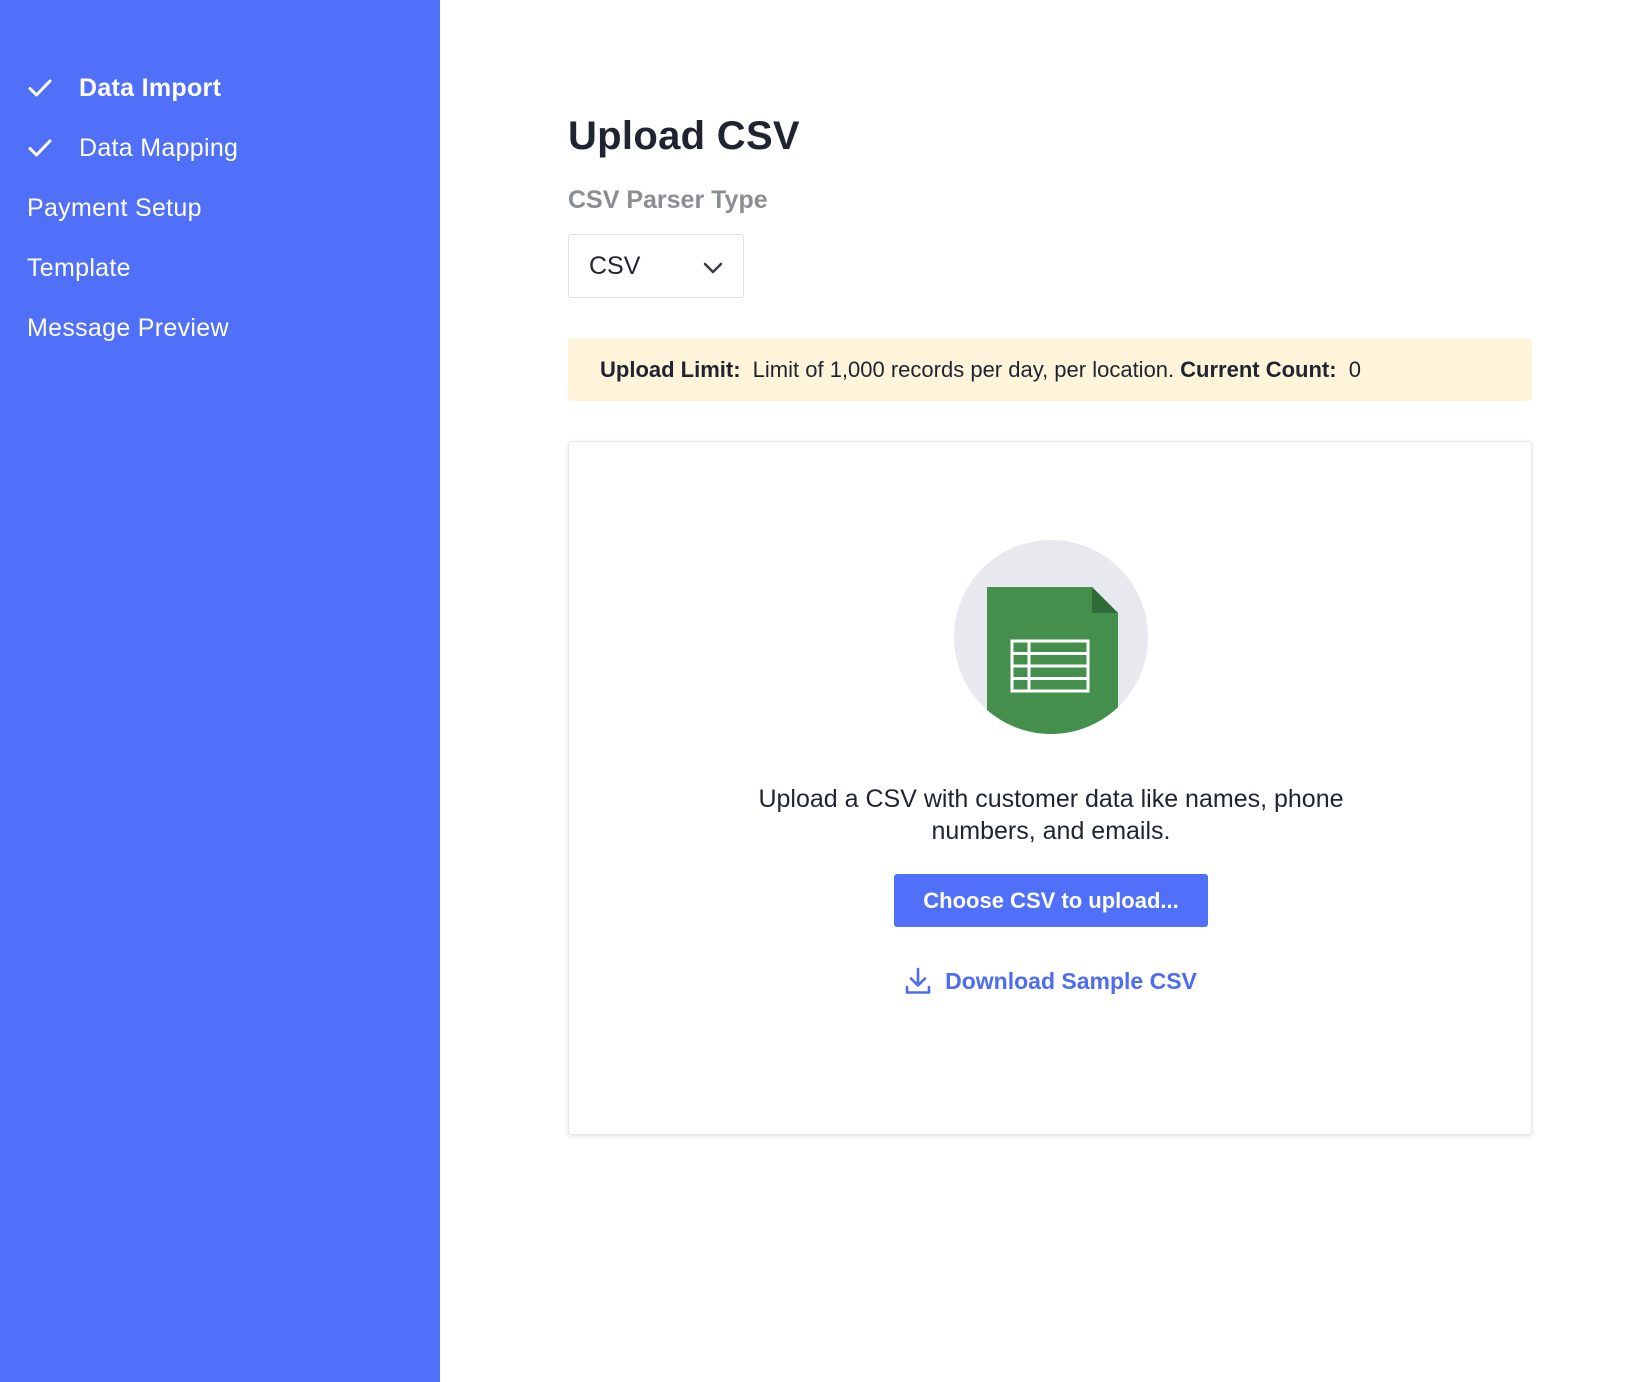  What do you see at coordinates (670, 369) in the screenshot?
I see `upload-limit-label: Upload Limit:` at bounding box center [670, 369].